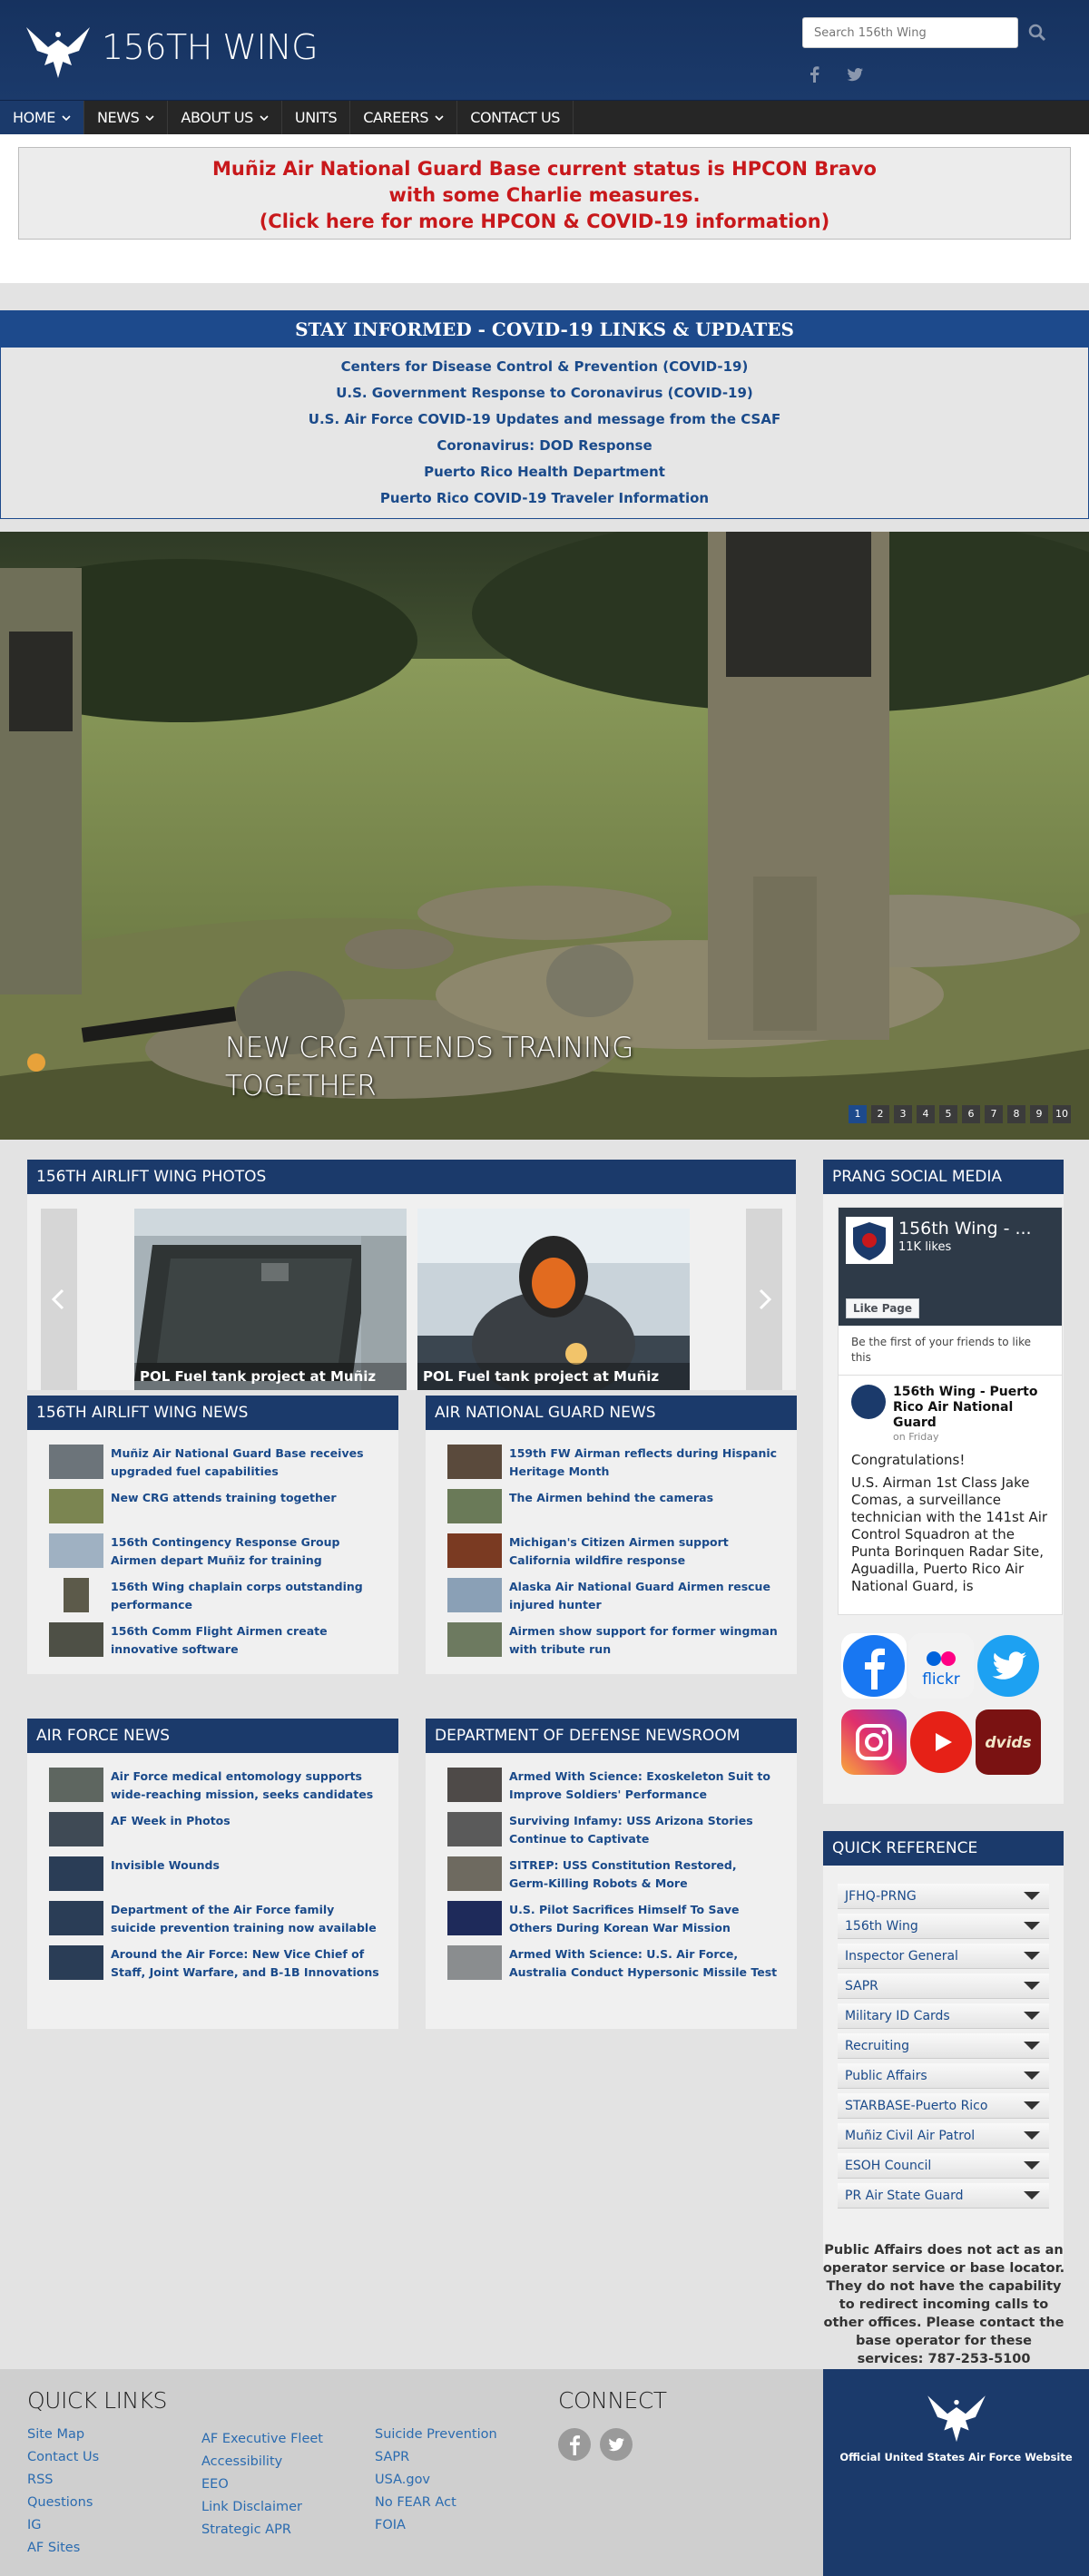 This screenshot has width=1089, height=2576. What do you see at coordinates (943, 1987) in the screenshot?
I see `quick-ref-item: SAPR` at bounding box center [943, 1987].